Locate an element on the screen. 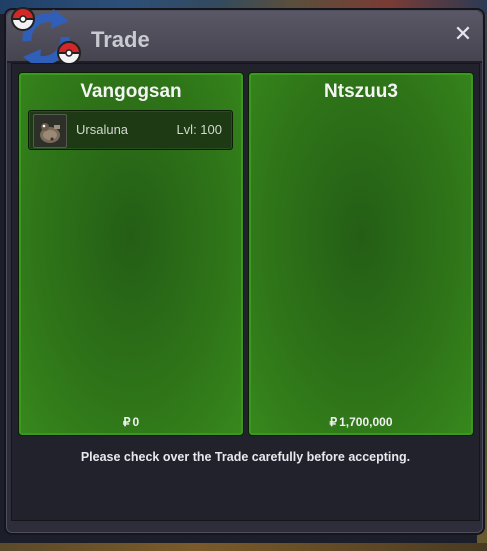 This screenshot has width=487, height=551. left-money: ₽0 is located at coordinates (131, 422).